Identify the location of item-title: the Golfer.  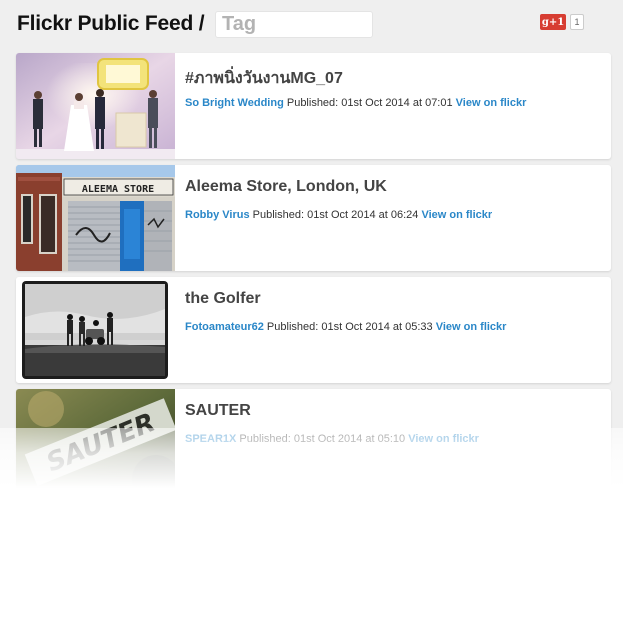
(223, 298).